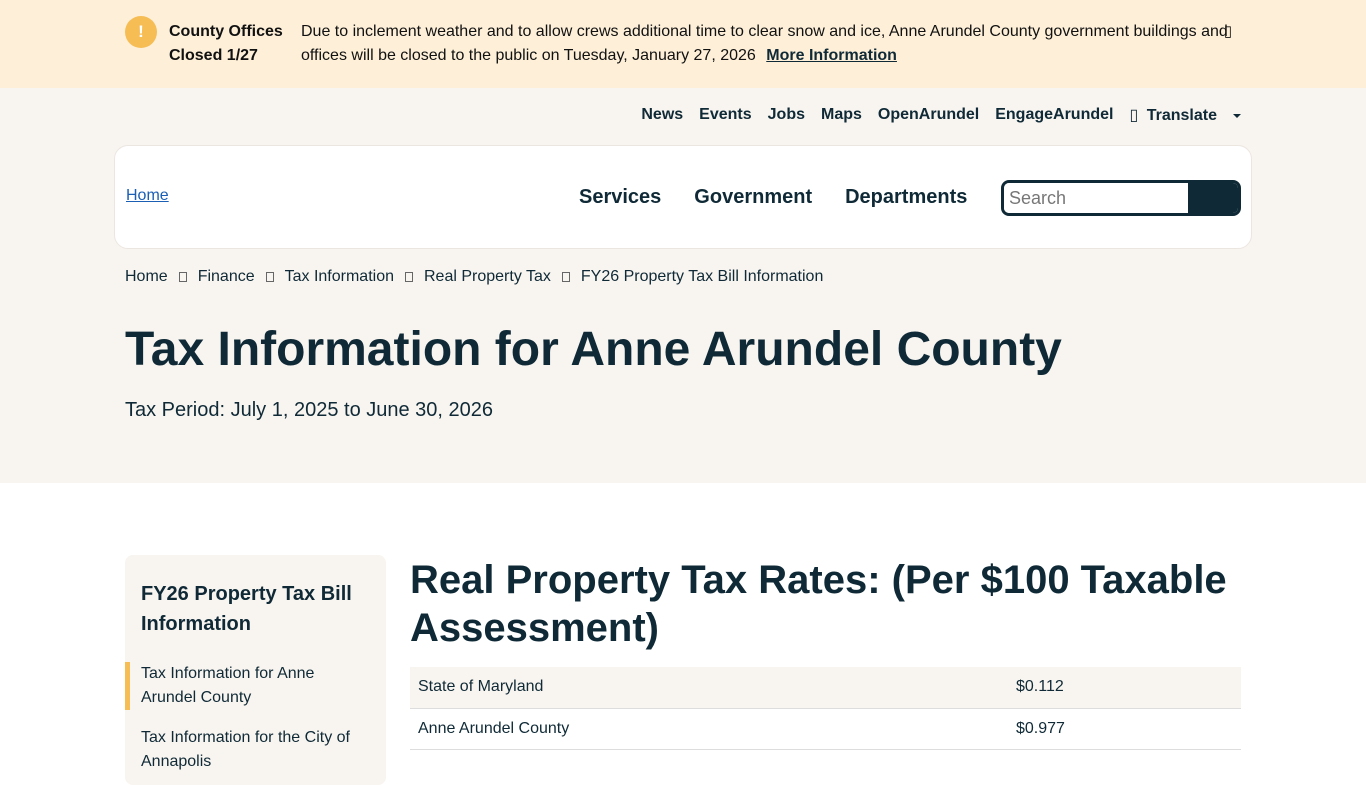  What do you see at coordinates (226, 277) in the screenshot?
I see `breadcrumb-finance: Finance` at bounding box center [226, 277].